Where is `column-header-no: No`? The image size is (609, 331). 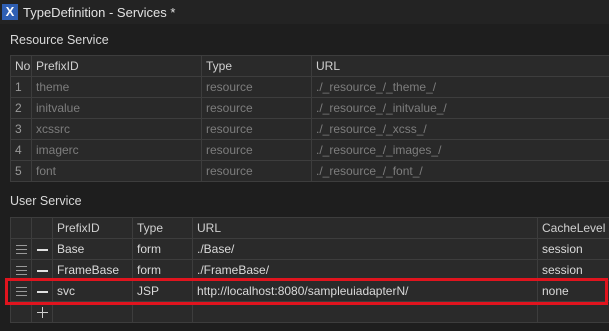 column-header-no: No is located at coordinates (21, 66).